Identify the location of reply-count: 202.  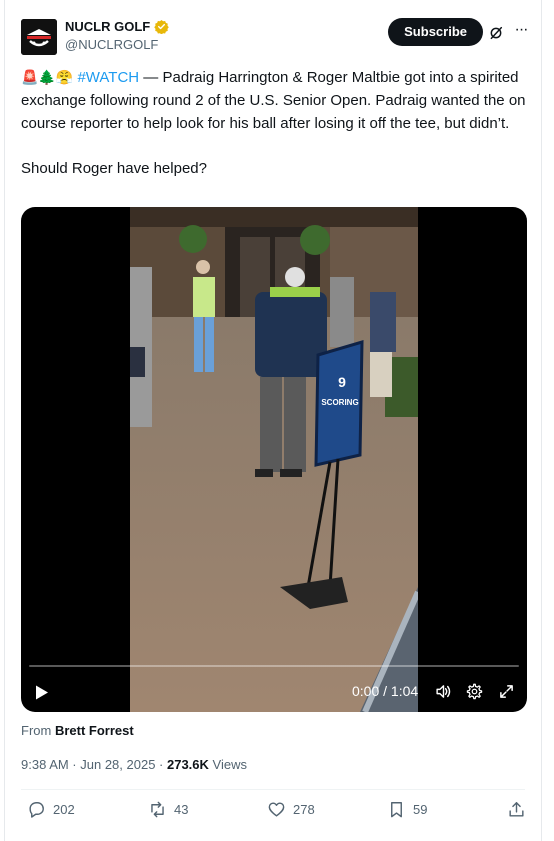
(64, 809).